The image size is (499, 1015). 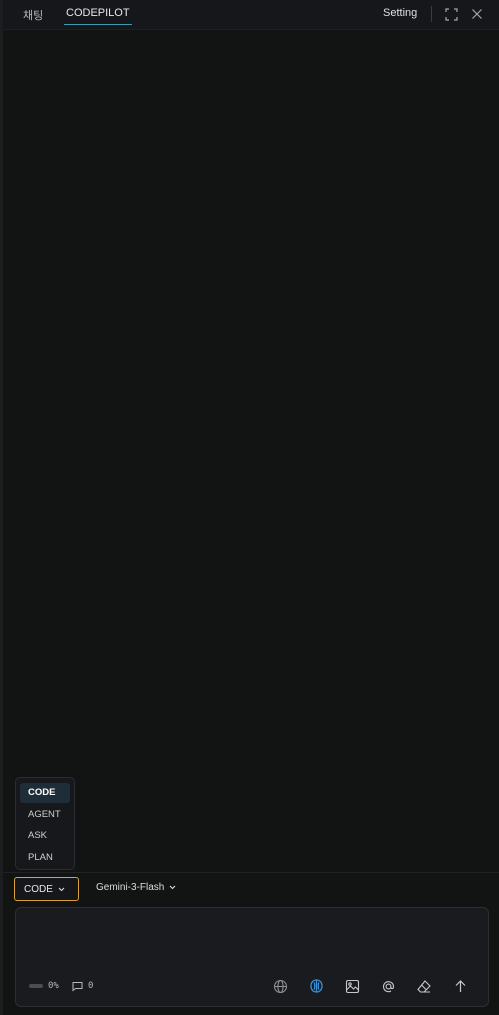 I want to click on mode-select-label: CODE, so click(x=38, y=889).